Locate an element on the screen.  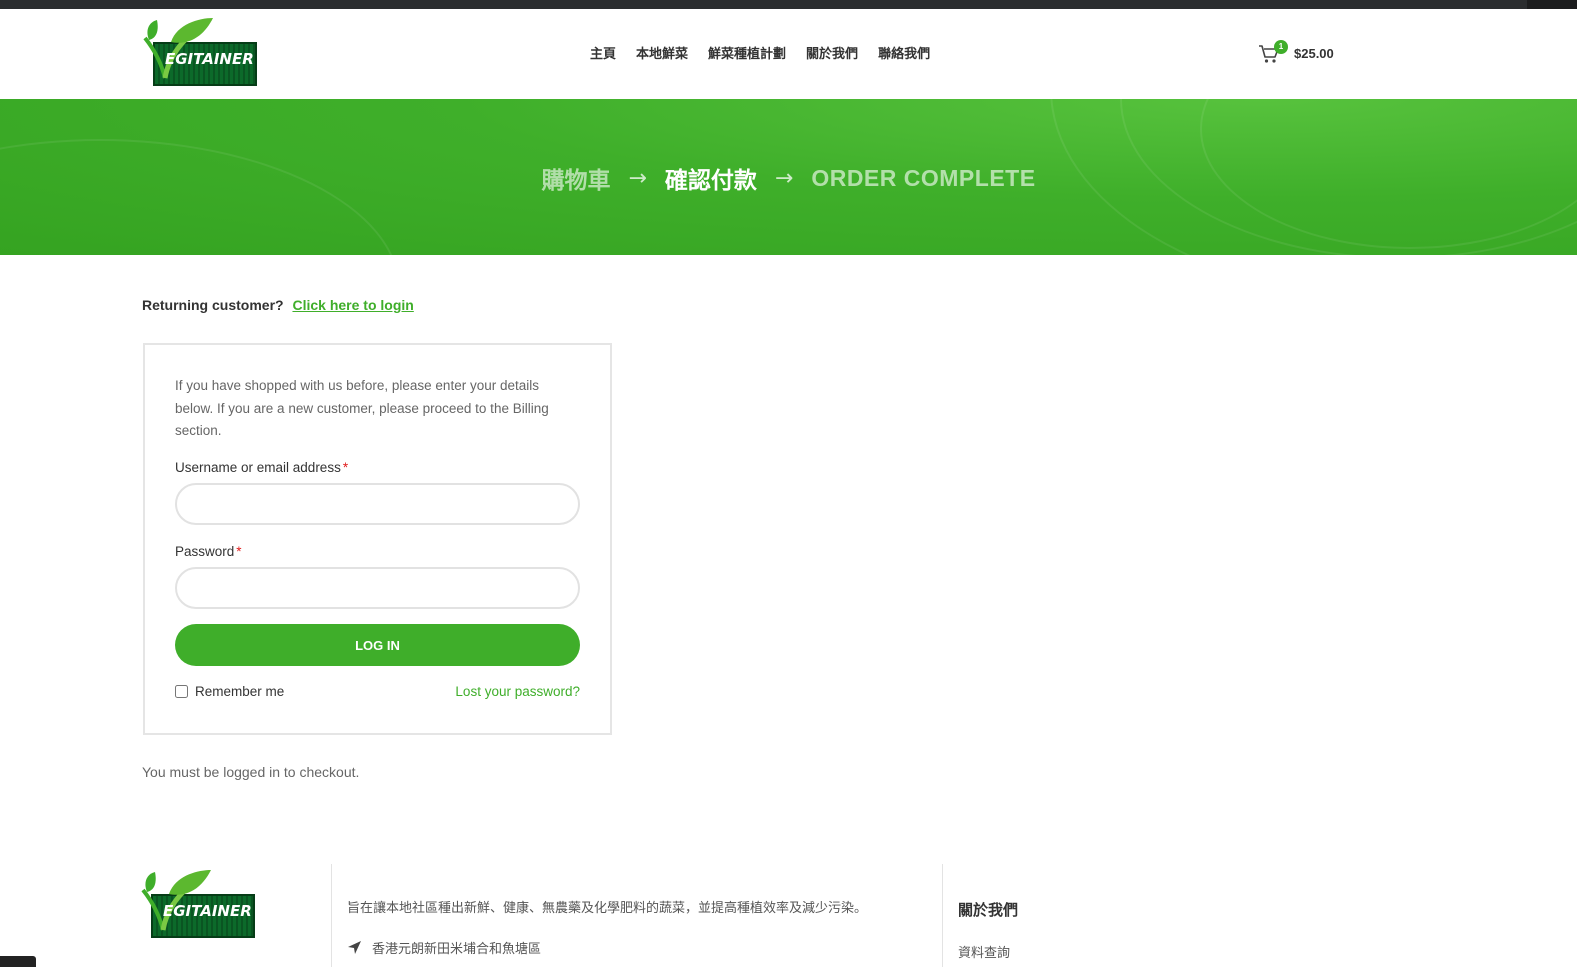
step-cart: 購物車 is located at coordinates (575, 178).